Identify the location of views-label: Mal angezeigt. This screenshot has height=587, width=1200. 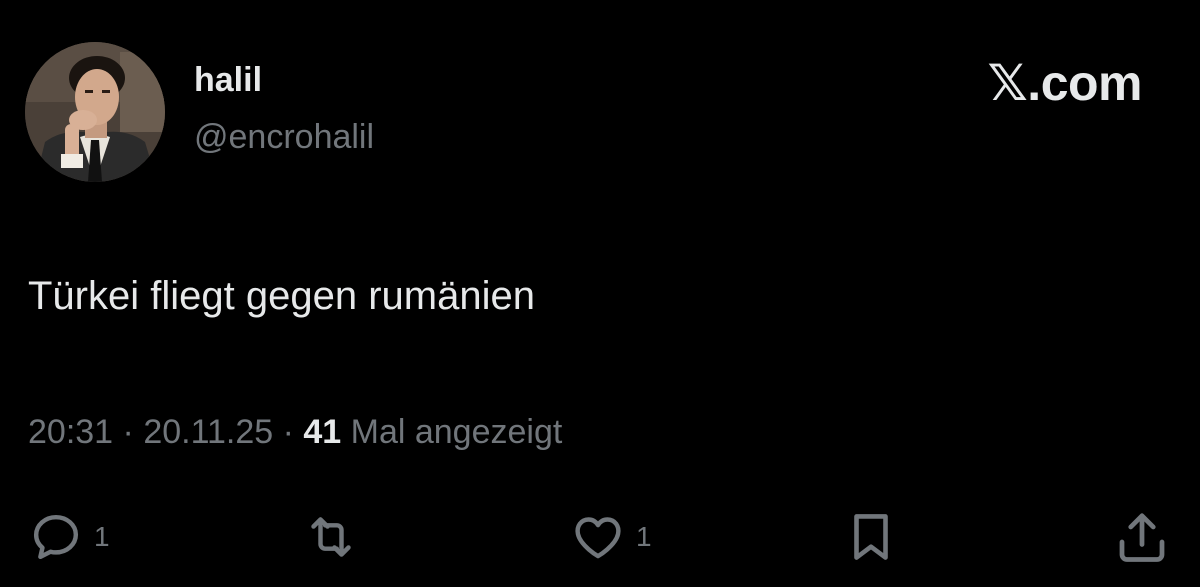
(452, 432).